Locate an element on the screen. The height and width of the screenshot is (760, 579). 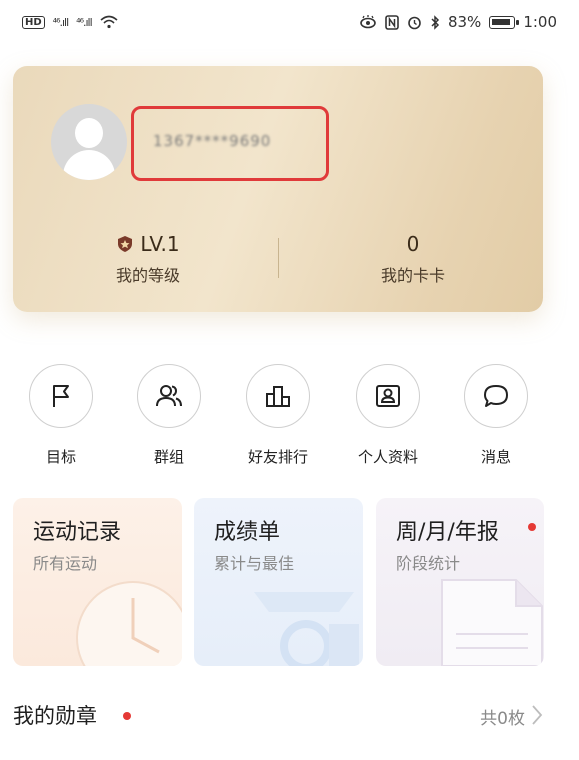
avatar-body is located at coordinates (89, 165).